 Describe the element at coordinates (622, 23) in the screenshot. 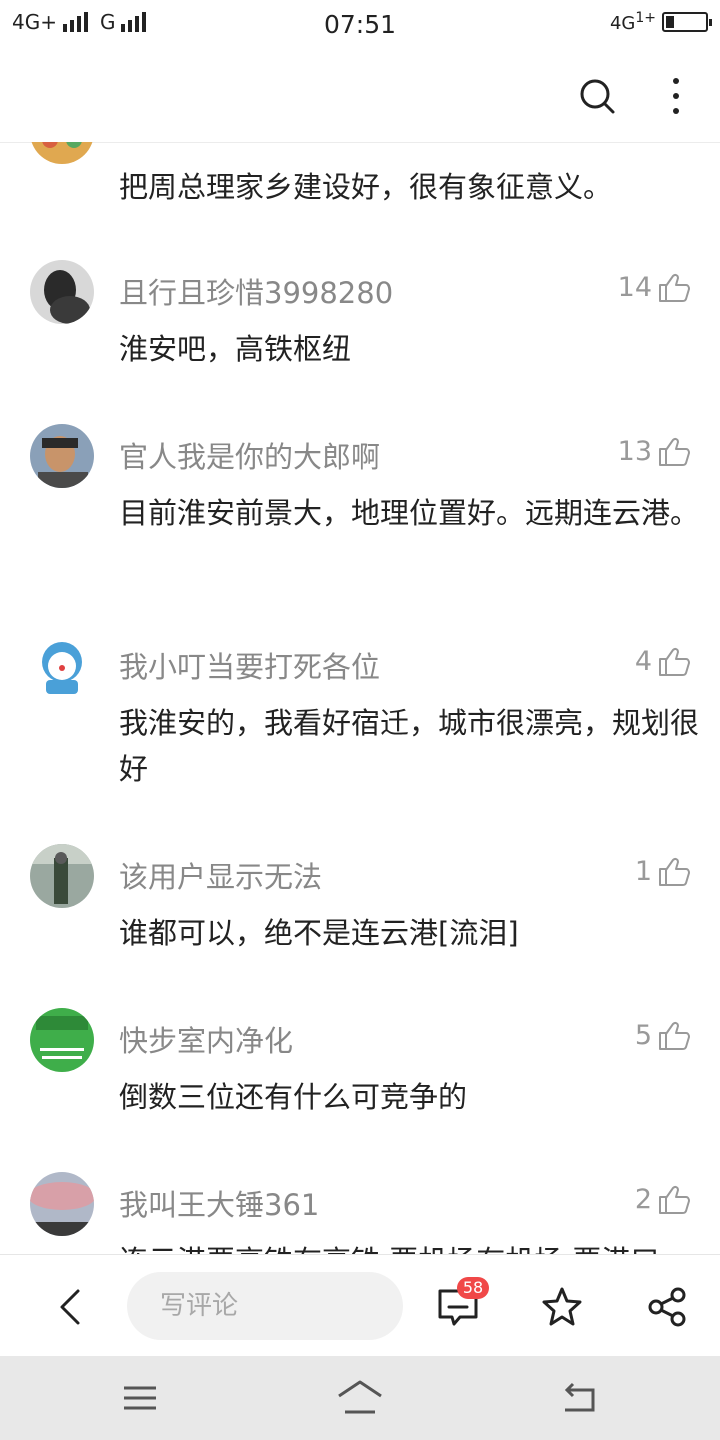

I see `network-right-main: 4G` at that location.